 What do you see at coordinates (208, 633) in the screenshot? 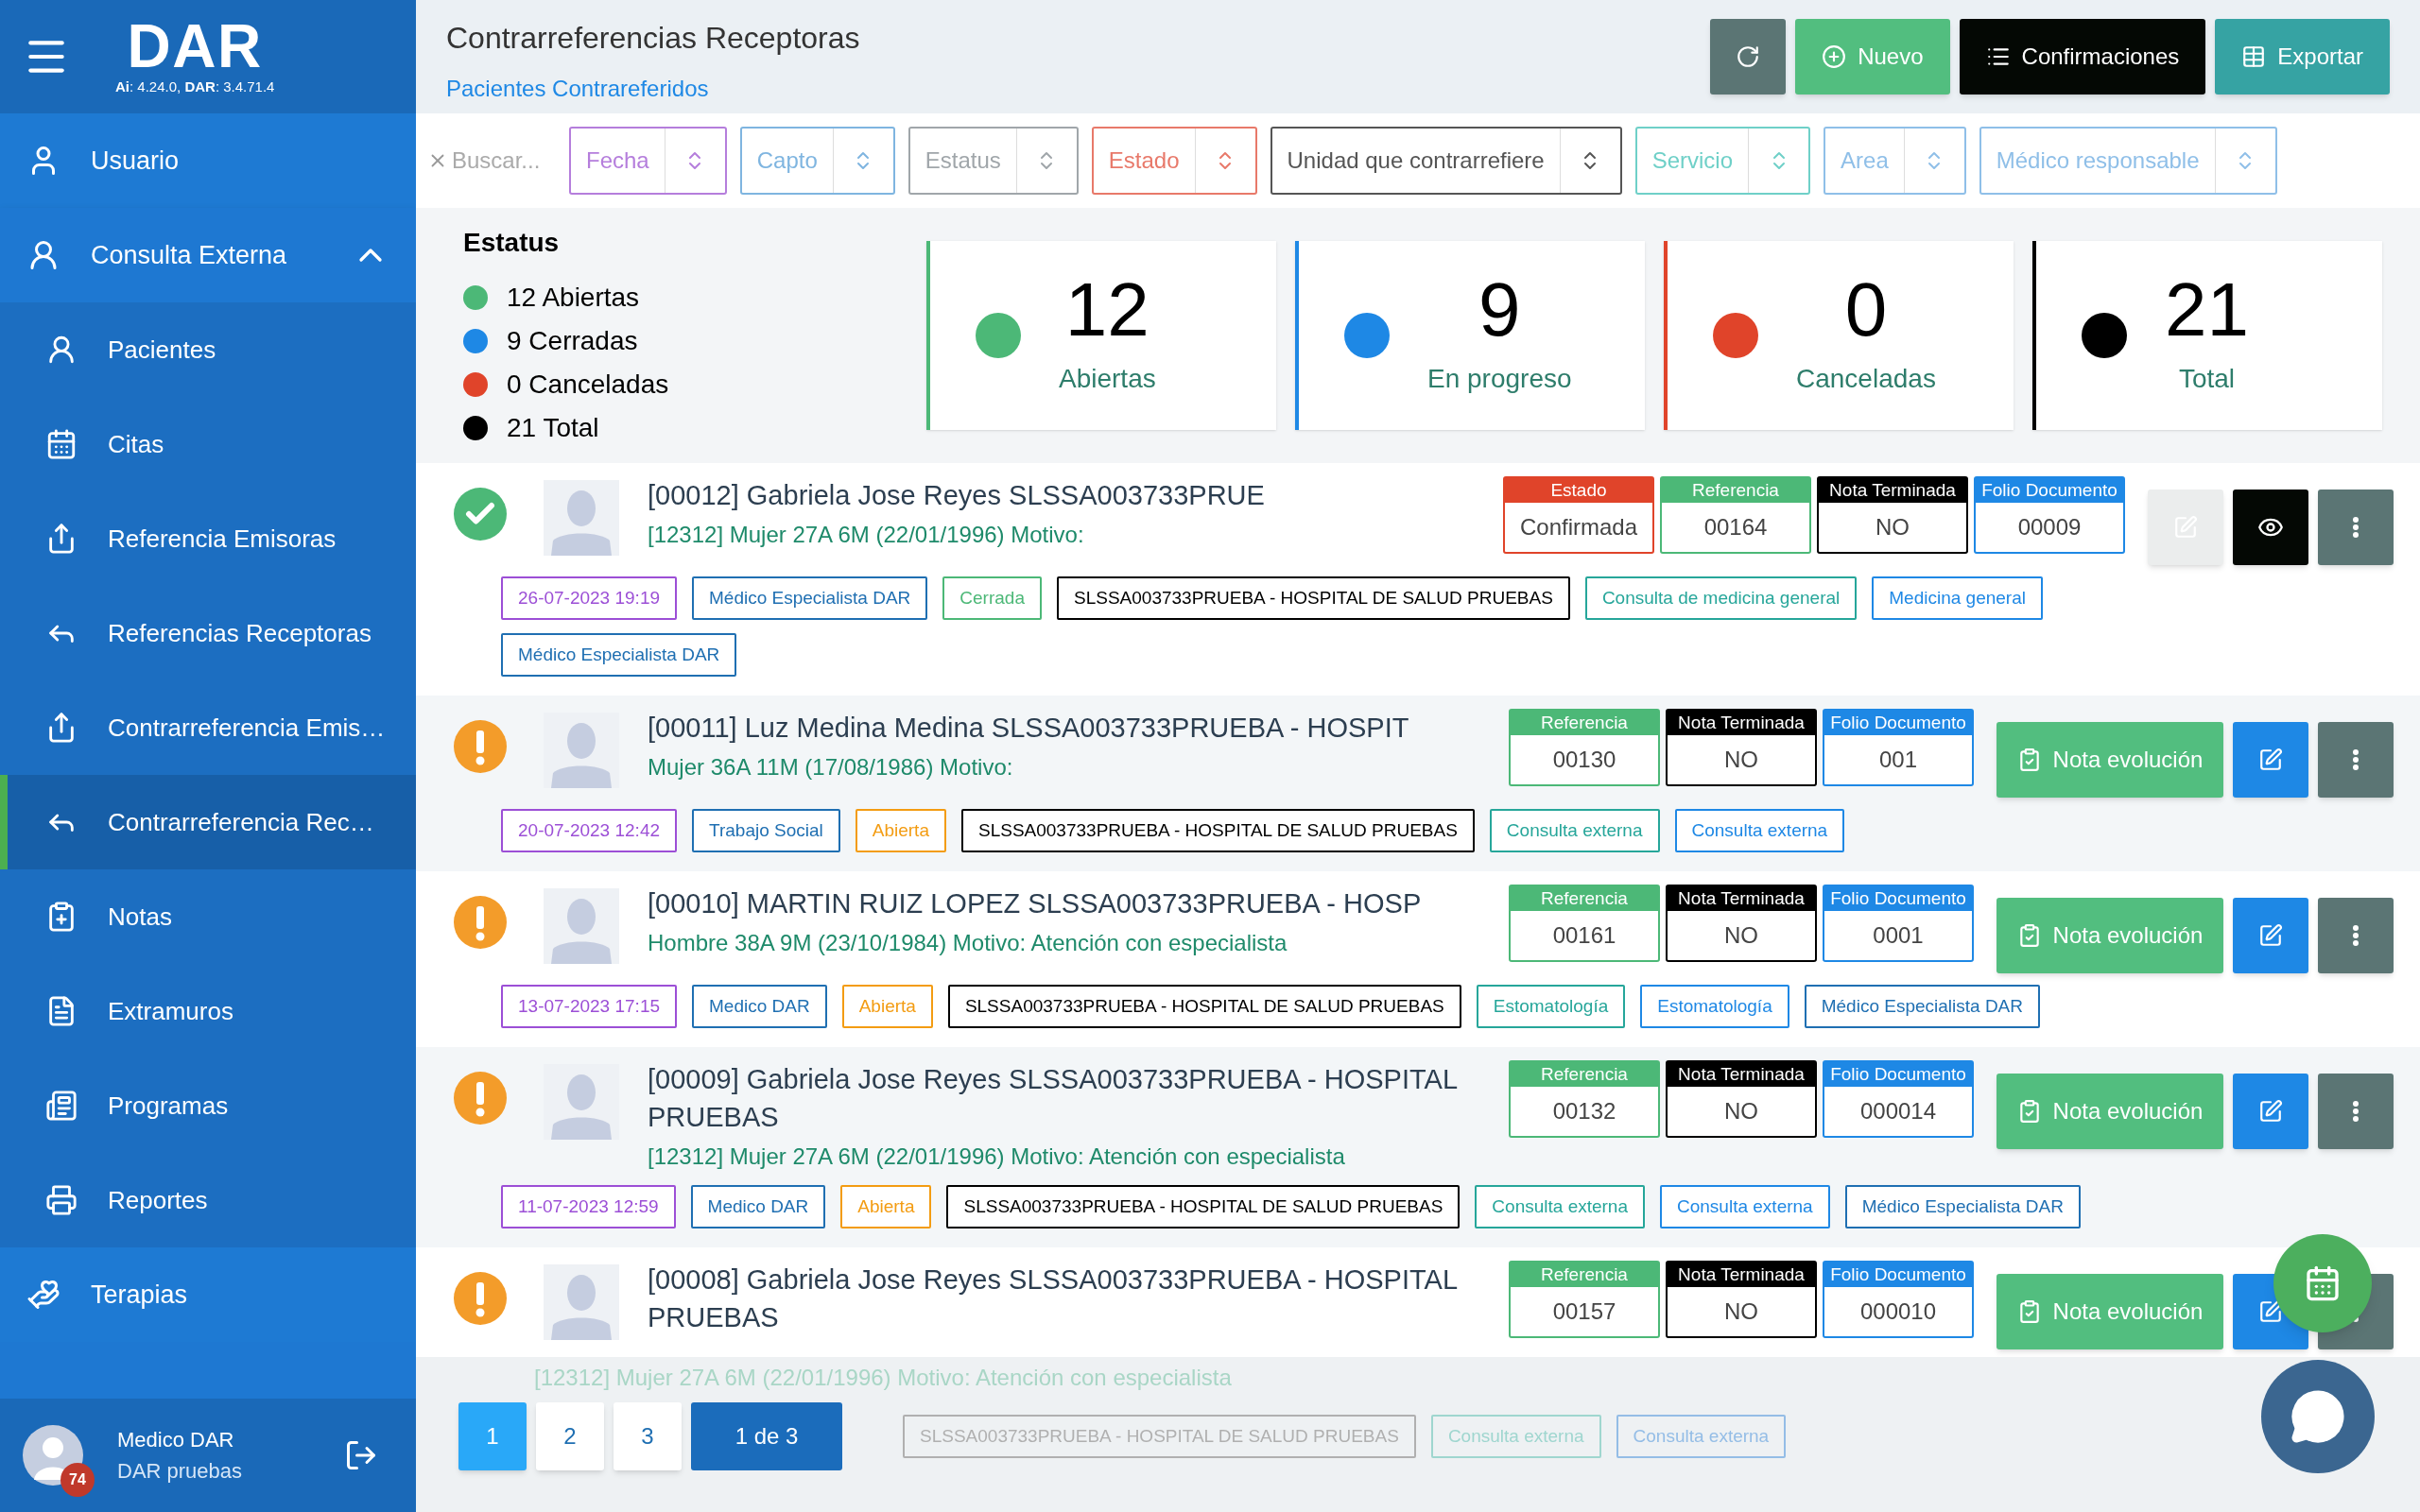
I see `sidebar-subitem: Referencias Receptoras` at bounding box center [208, 633].